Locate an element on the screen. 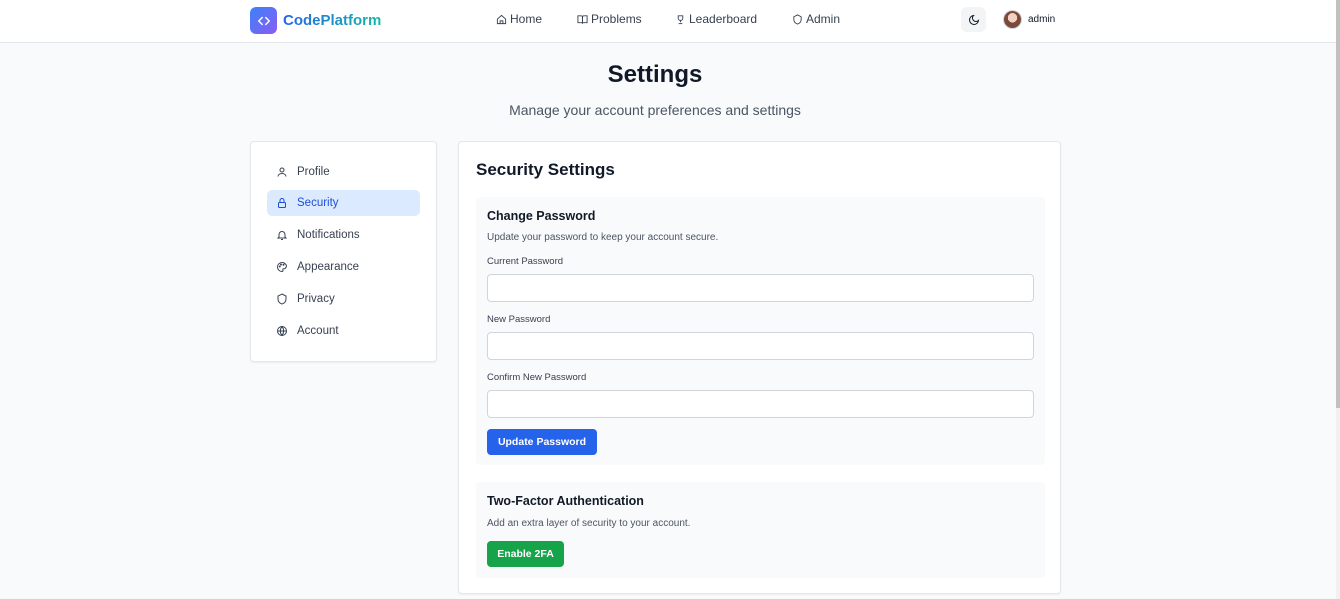 This screenshot has height=599, width=1340. theme-toggle-button is located at coordinates (973, 19).